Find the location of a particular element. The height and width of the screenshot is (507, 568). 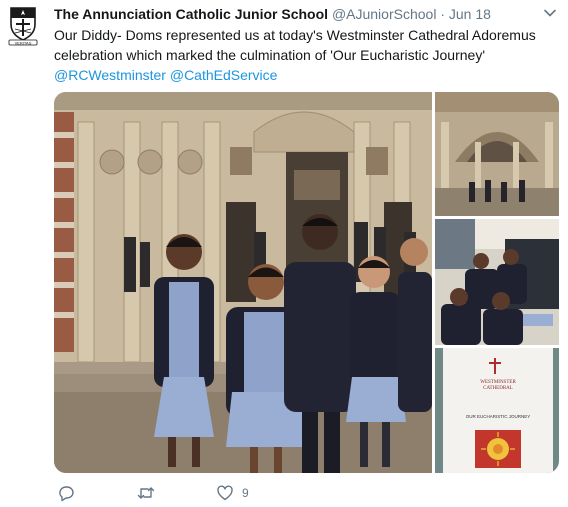

mention-link: @RCWestminster is located at coordinates (110, 75).